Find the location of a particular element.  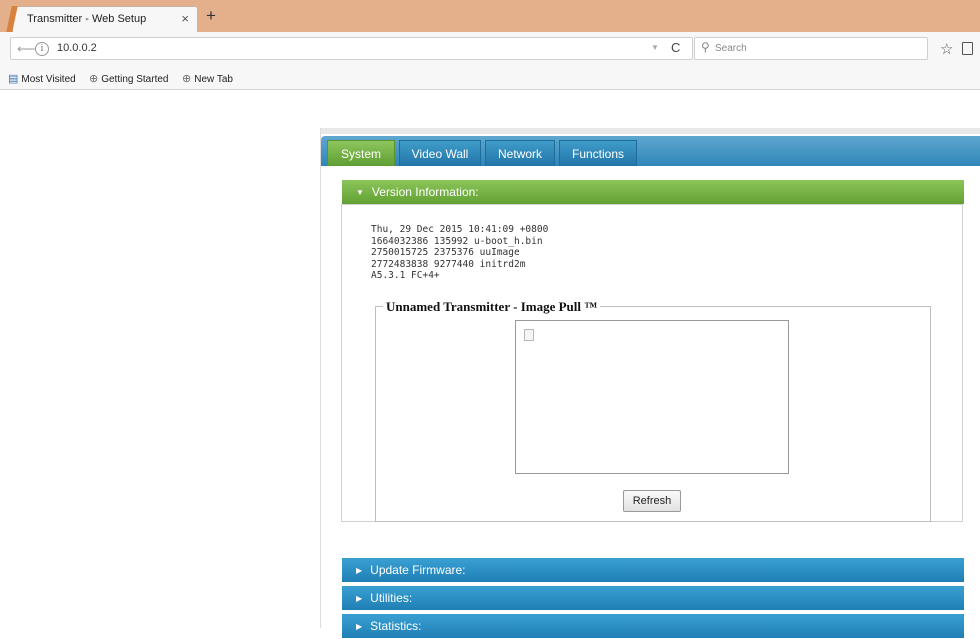

section-title: Update Firmware: is located at coordinates (418, 570).